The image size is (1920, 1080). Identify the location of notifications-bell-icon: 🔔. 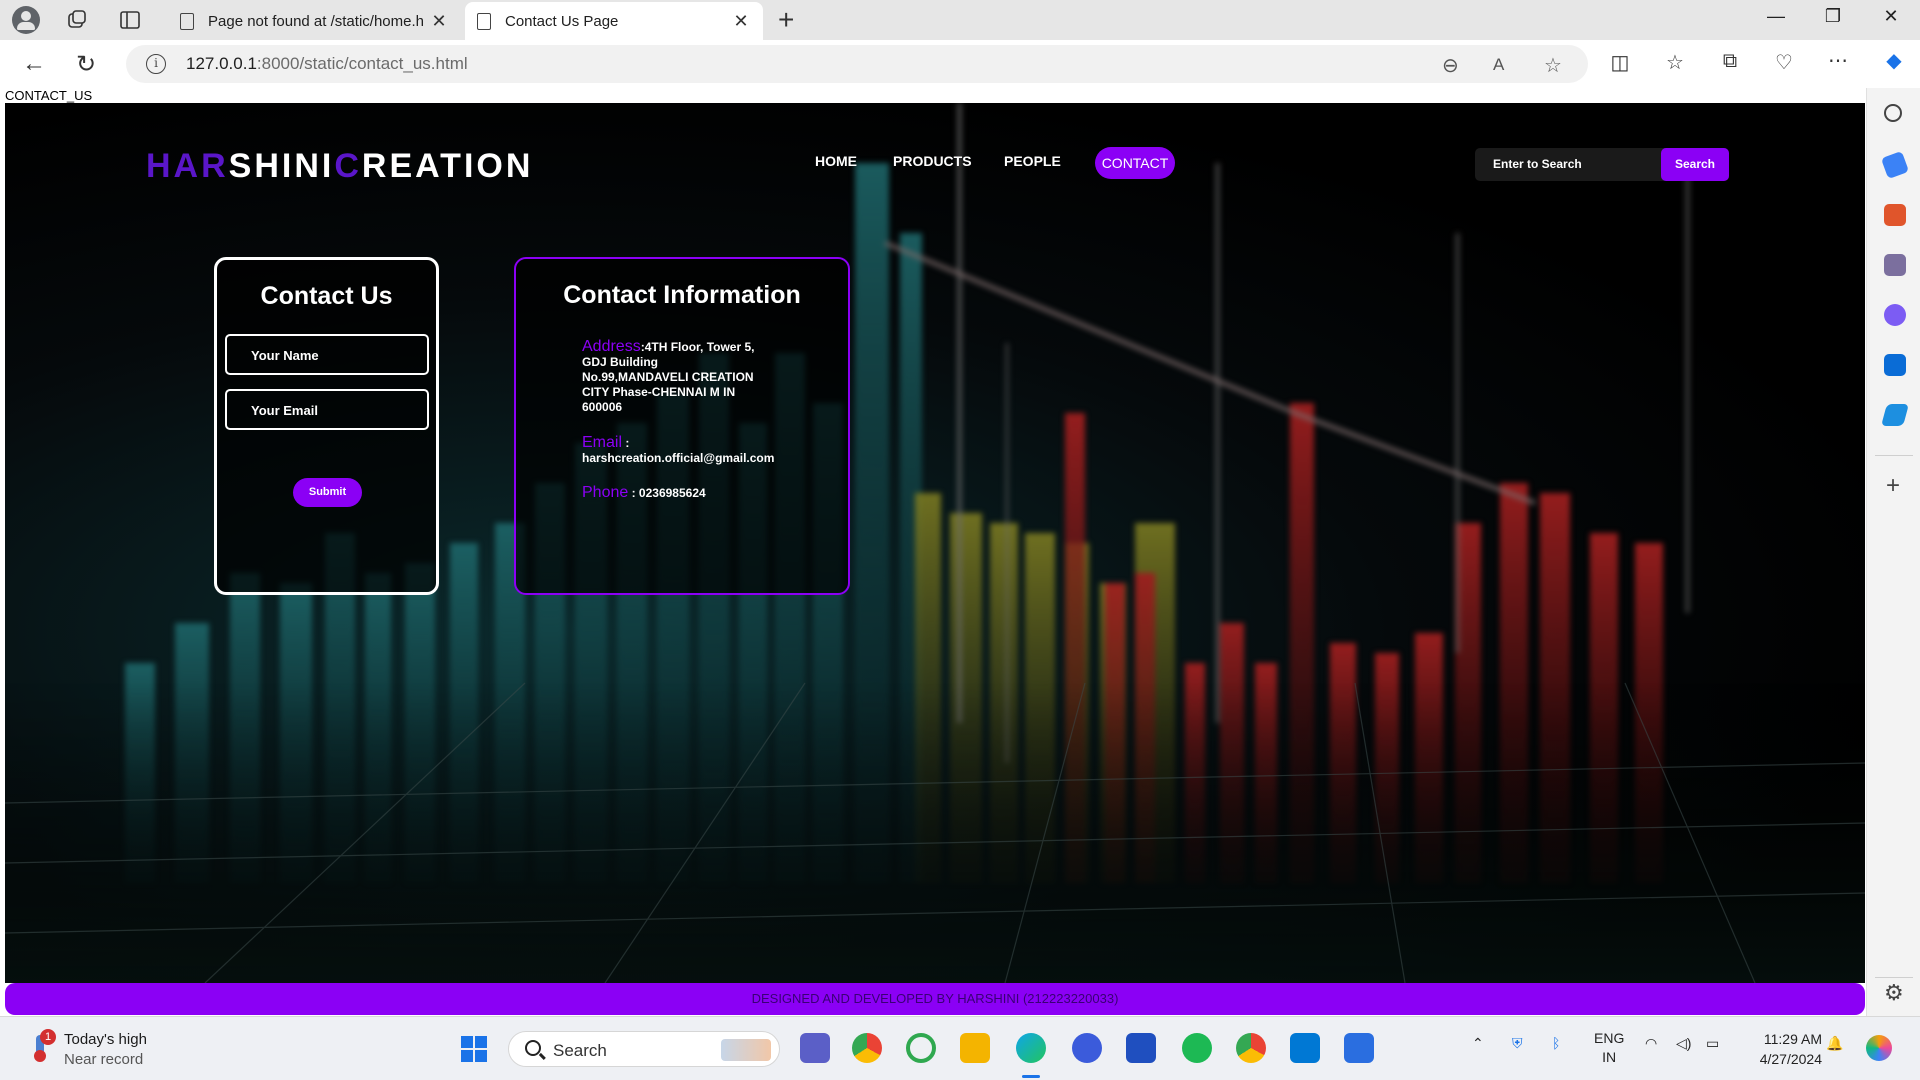
(1834, 1043).